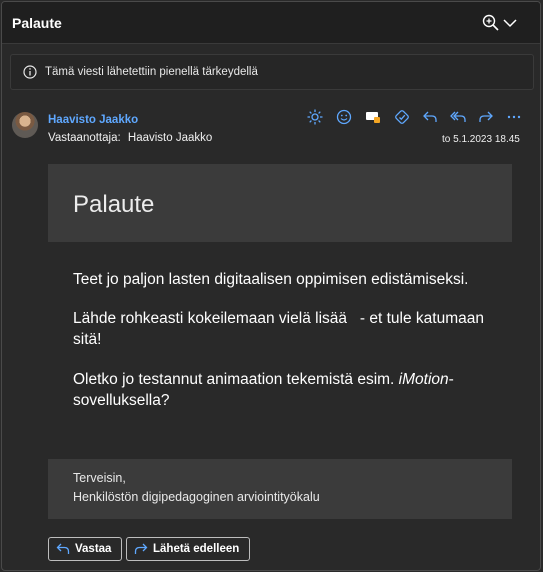 Image resolution: width=543 pixels, height=572 pixels. Describe the element at coordinates (481, 139) in the screenshot. I see `message-date: to 5.1.2023 18.45` at that location.